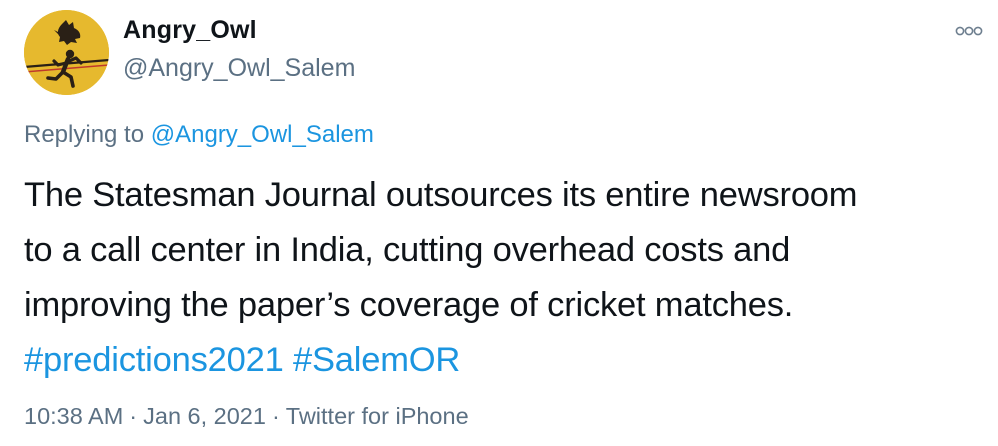  I want to click on author-handle: @Angry_Owl_Salem, so click(239, 68).